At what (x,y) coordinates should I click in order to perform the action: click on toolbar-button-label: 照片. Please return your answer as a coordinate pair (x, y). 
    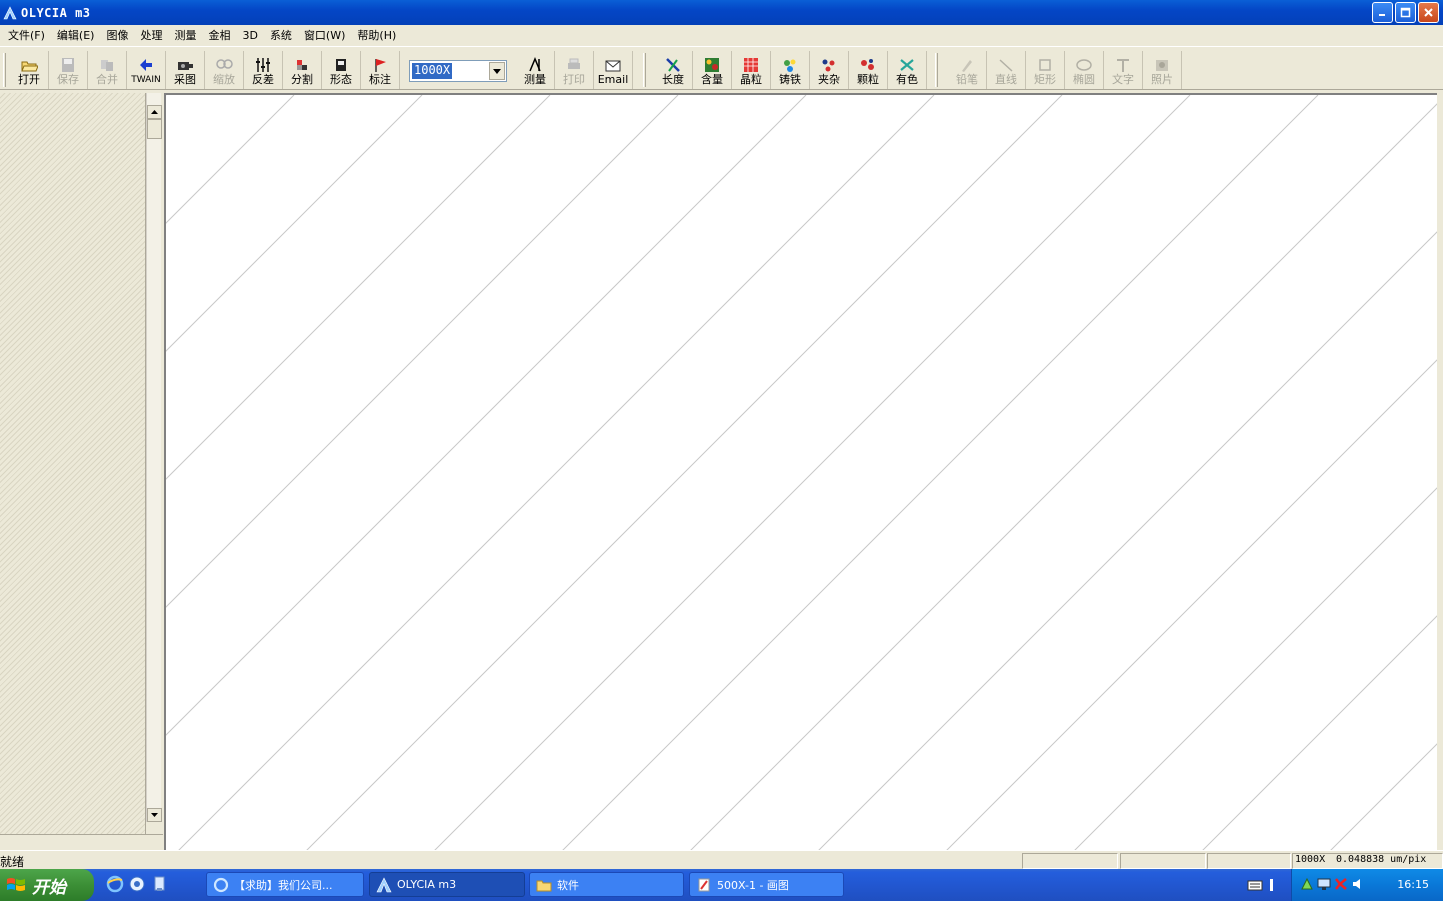
    Looking at the image, I should click on (1162, 79).